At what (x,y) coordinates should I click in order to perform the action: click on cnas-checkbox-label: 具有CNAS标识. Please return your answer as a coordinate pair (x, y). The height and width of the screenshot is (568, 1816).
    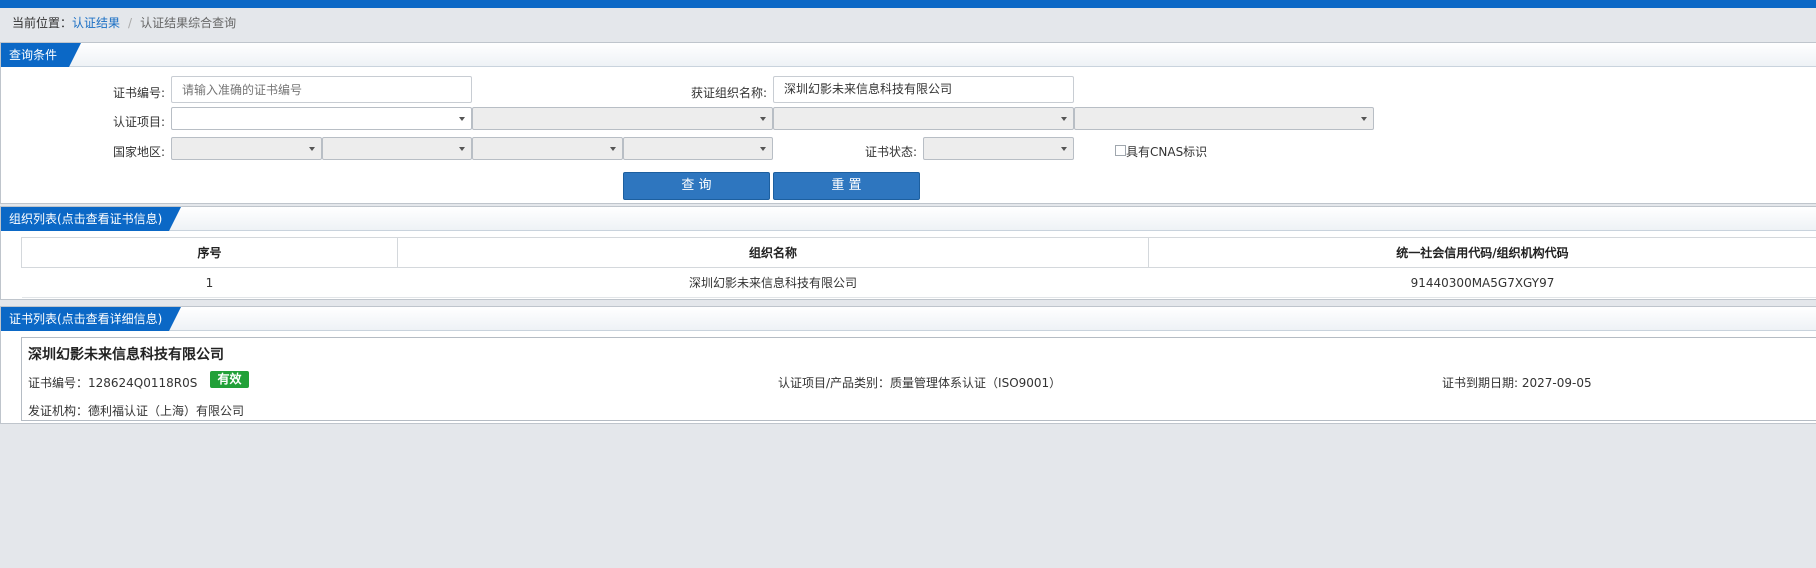
    Looking at the image, I should click on (1167, 152).